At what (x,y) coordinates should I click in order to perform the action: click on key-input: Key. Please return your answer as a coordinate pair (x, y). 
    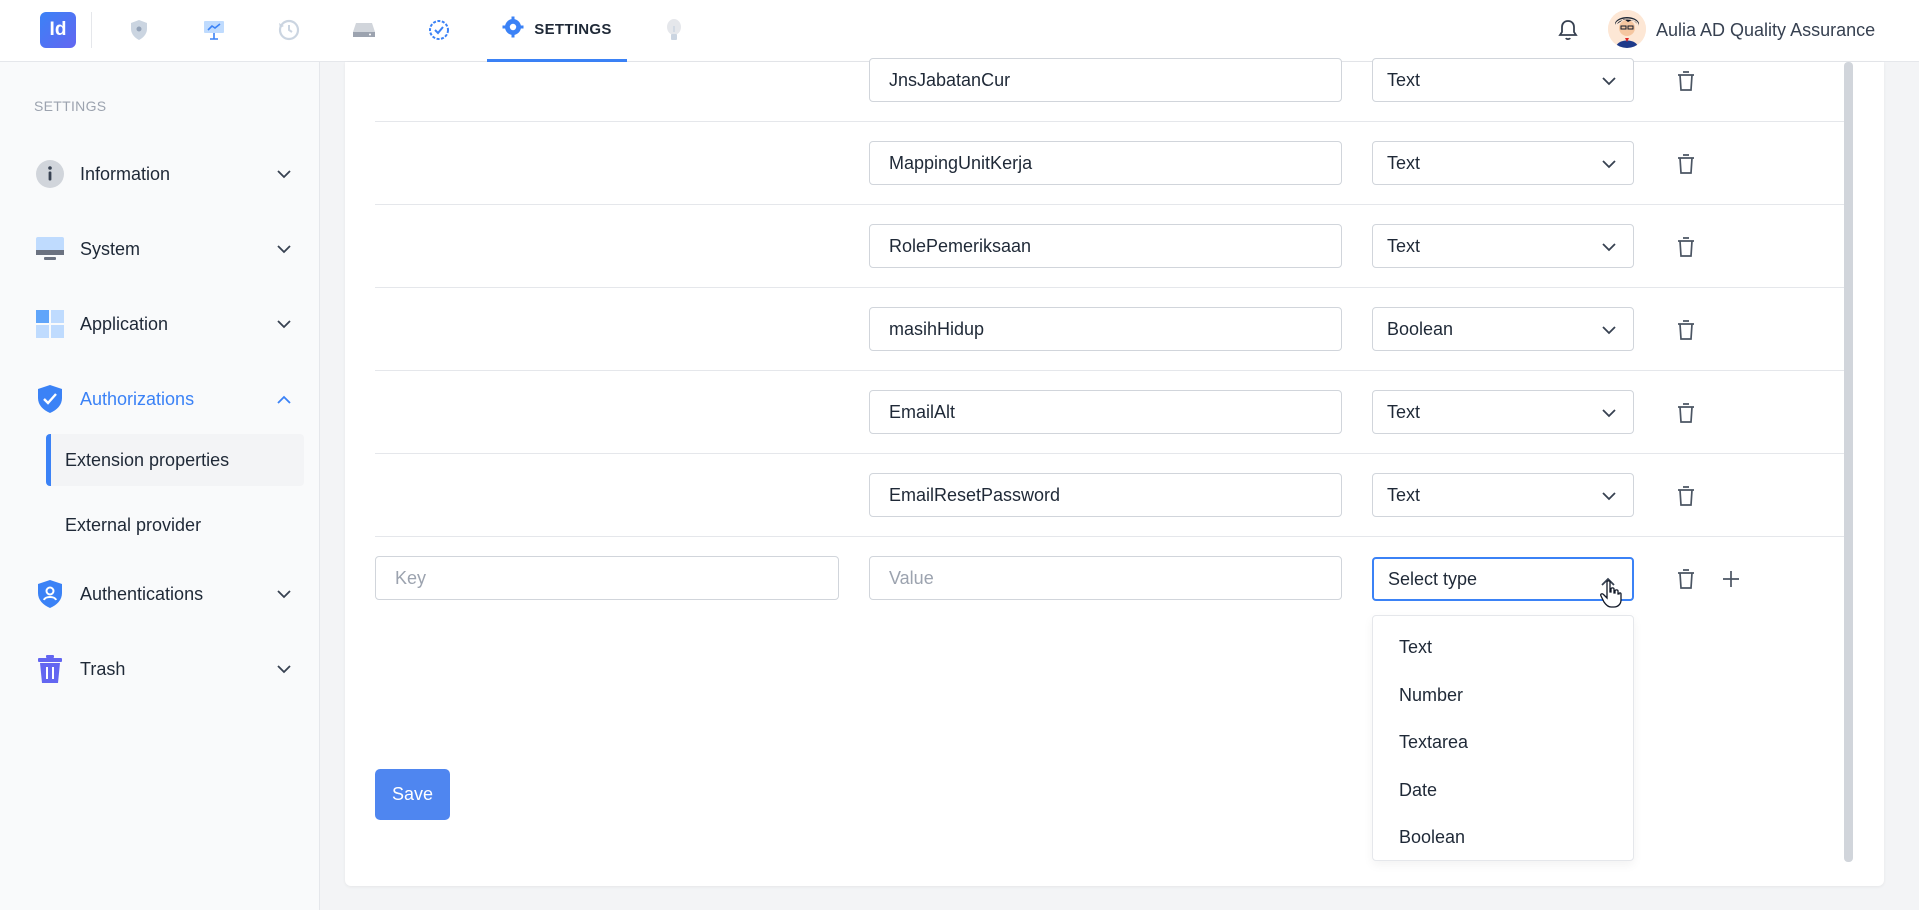
    Looking at the image, I should click on (607, 578).